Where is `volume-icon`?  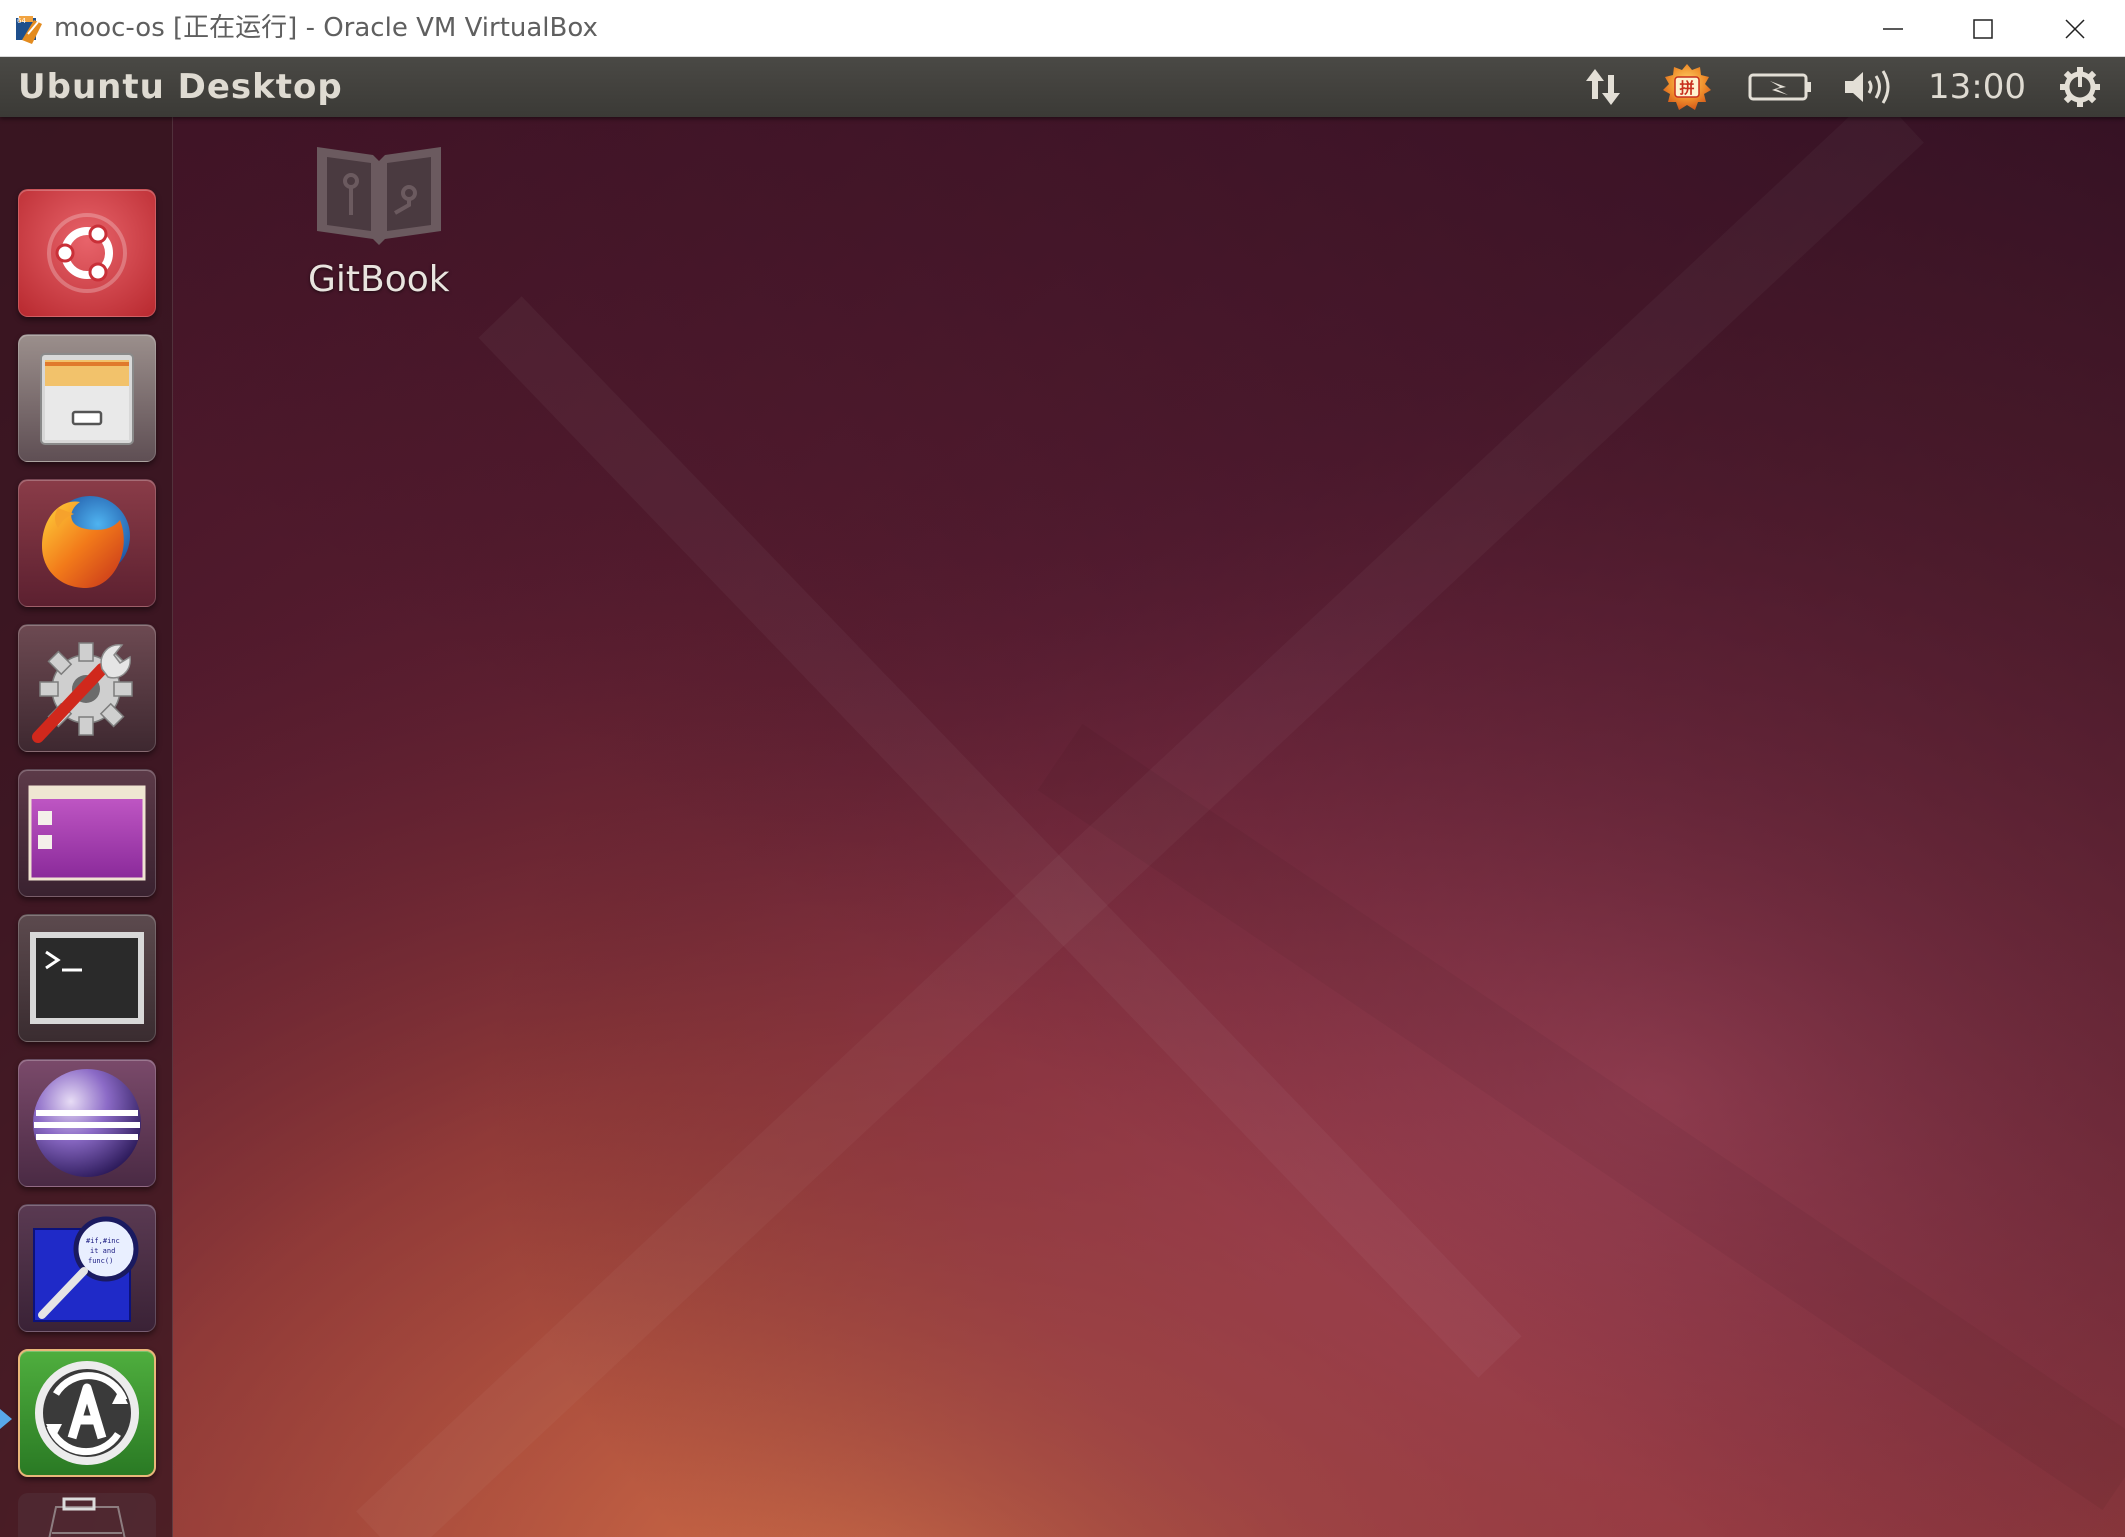
volume-icon is located at coordinates (1867, 87).